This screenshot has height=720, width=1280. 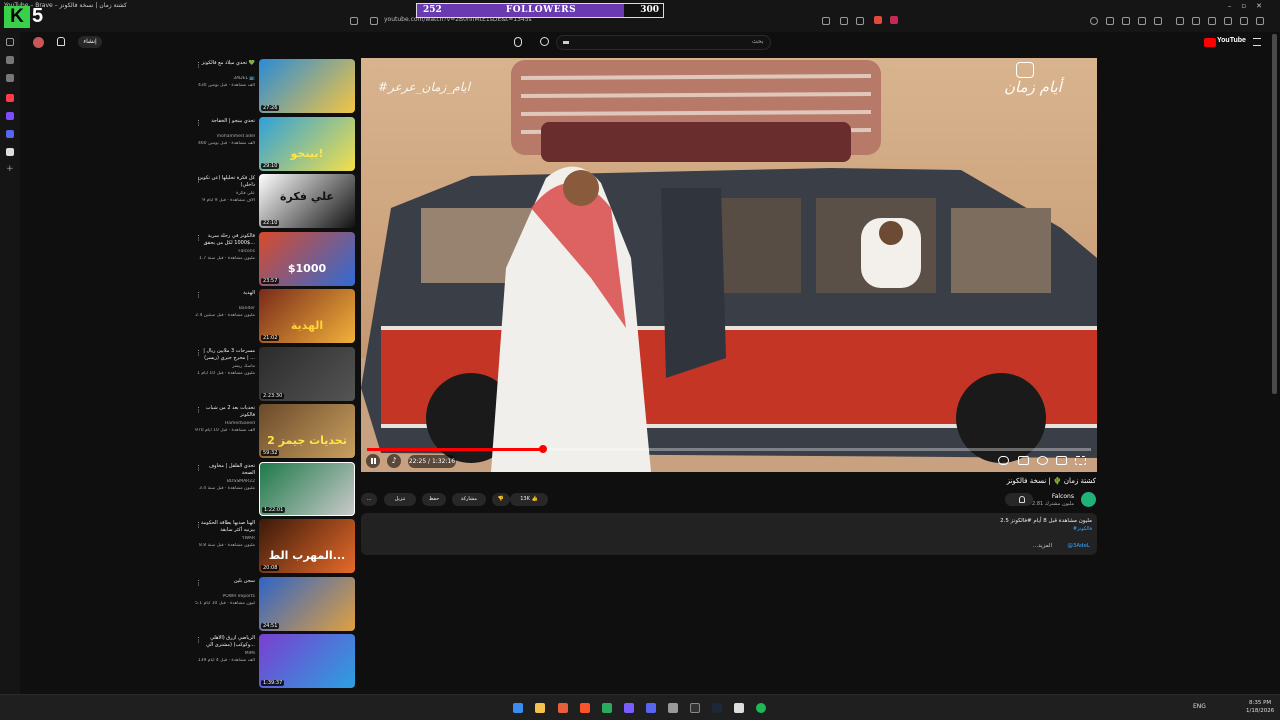 I want to click on recommendation-thumbnail: علي فكرة 22:10, so click(x=307, y=201).